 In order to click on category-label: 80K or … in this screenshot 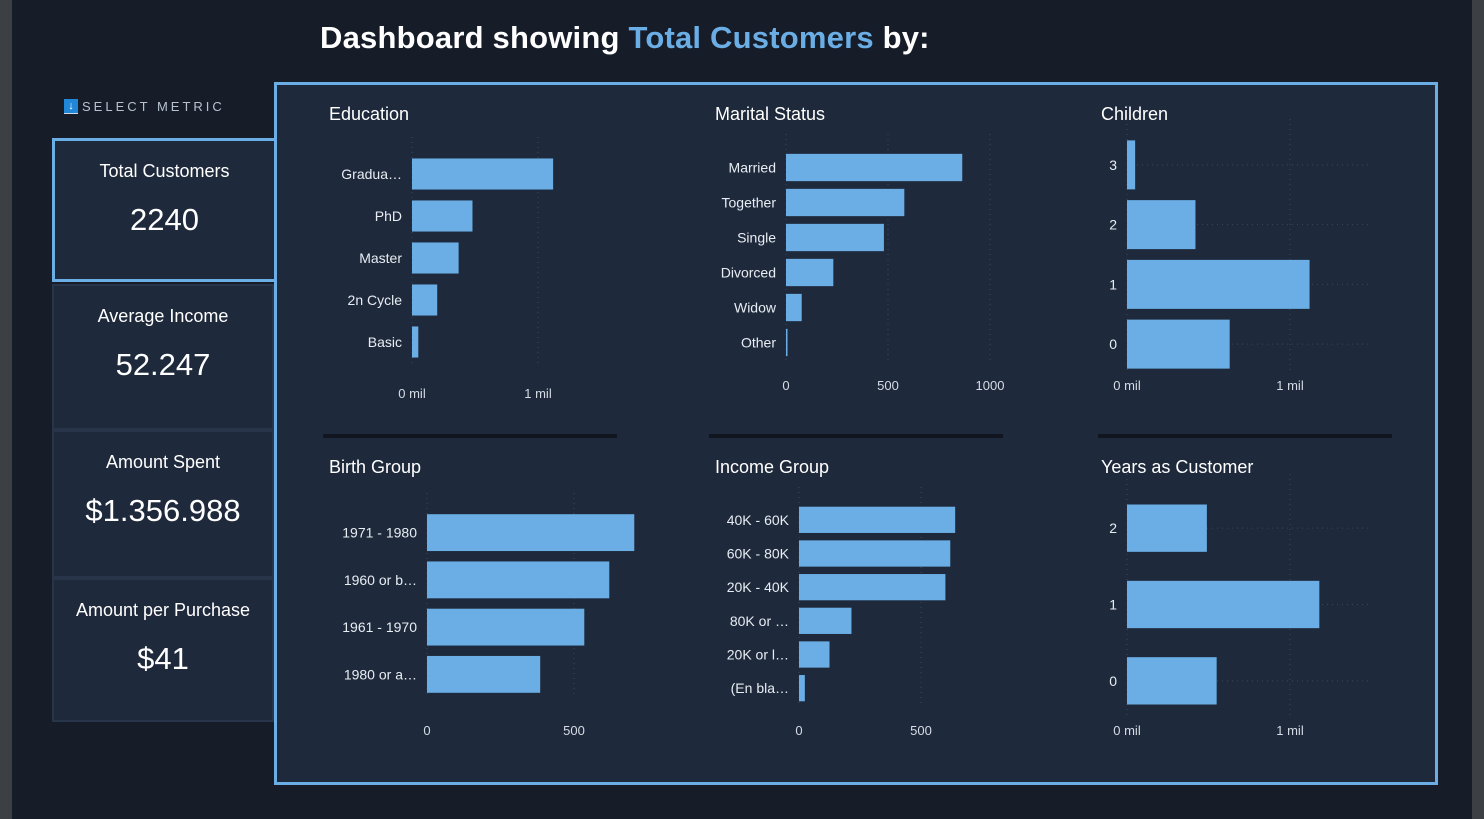, I will do `click(759, 621)`.